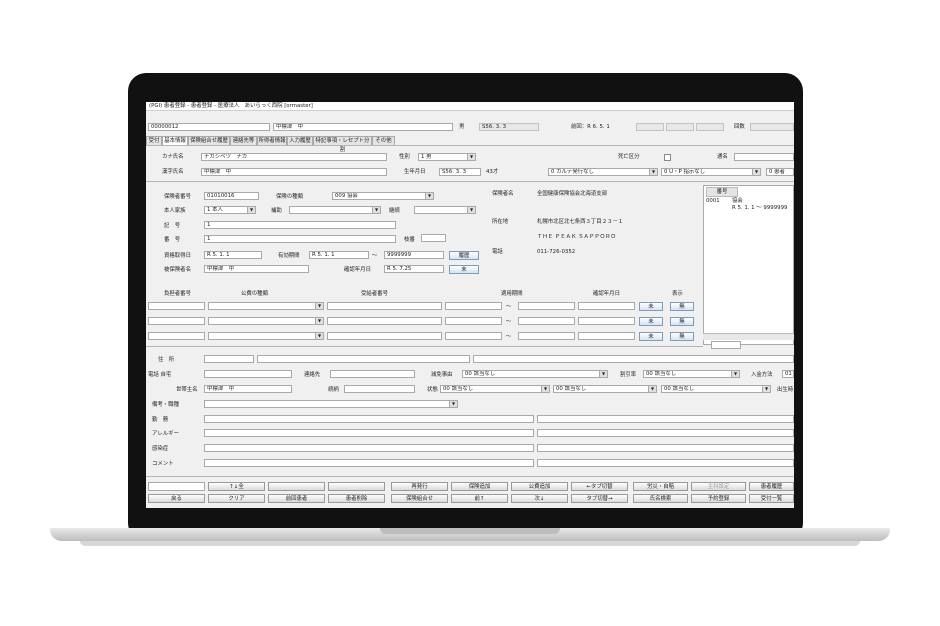  What do you see at coordinates (599, 498) in the screenshot?
I see `tab-next-button: タブ切替→` at bounding box center [599, 498].